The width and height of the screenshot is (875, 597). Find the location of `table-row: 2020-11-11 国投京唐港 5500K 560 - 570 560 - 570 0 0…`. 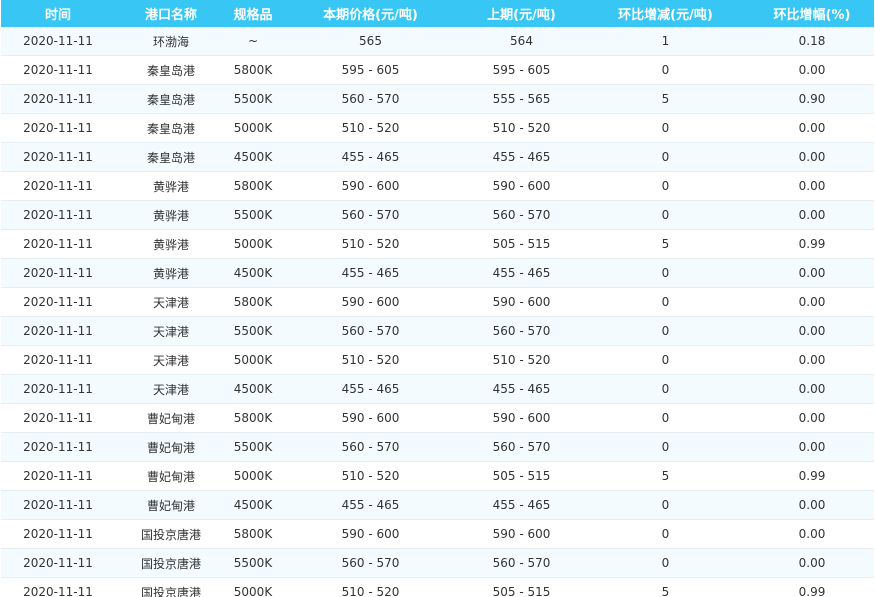

table-row: 2020-11-11 国投京唐港 5500K 560 - 570 560 - 570 0 0… is located at coordinates (437, 563).